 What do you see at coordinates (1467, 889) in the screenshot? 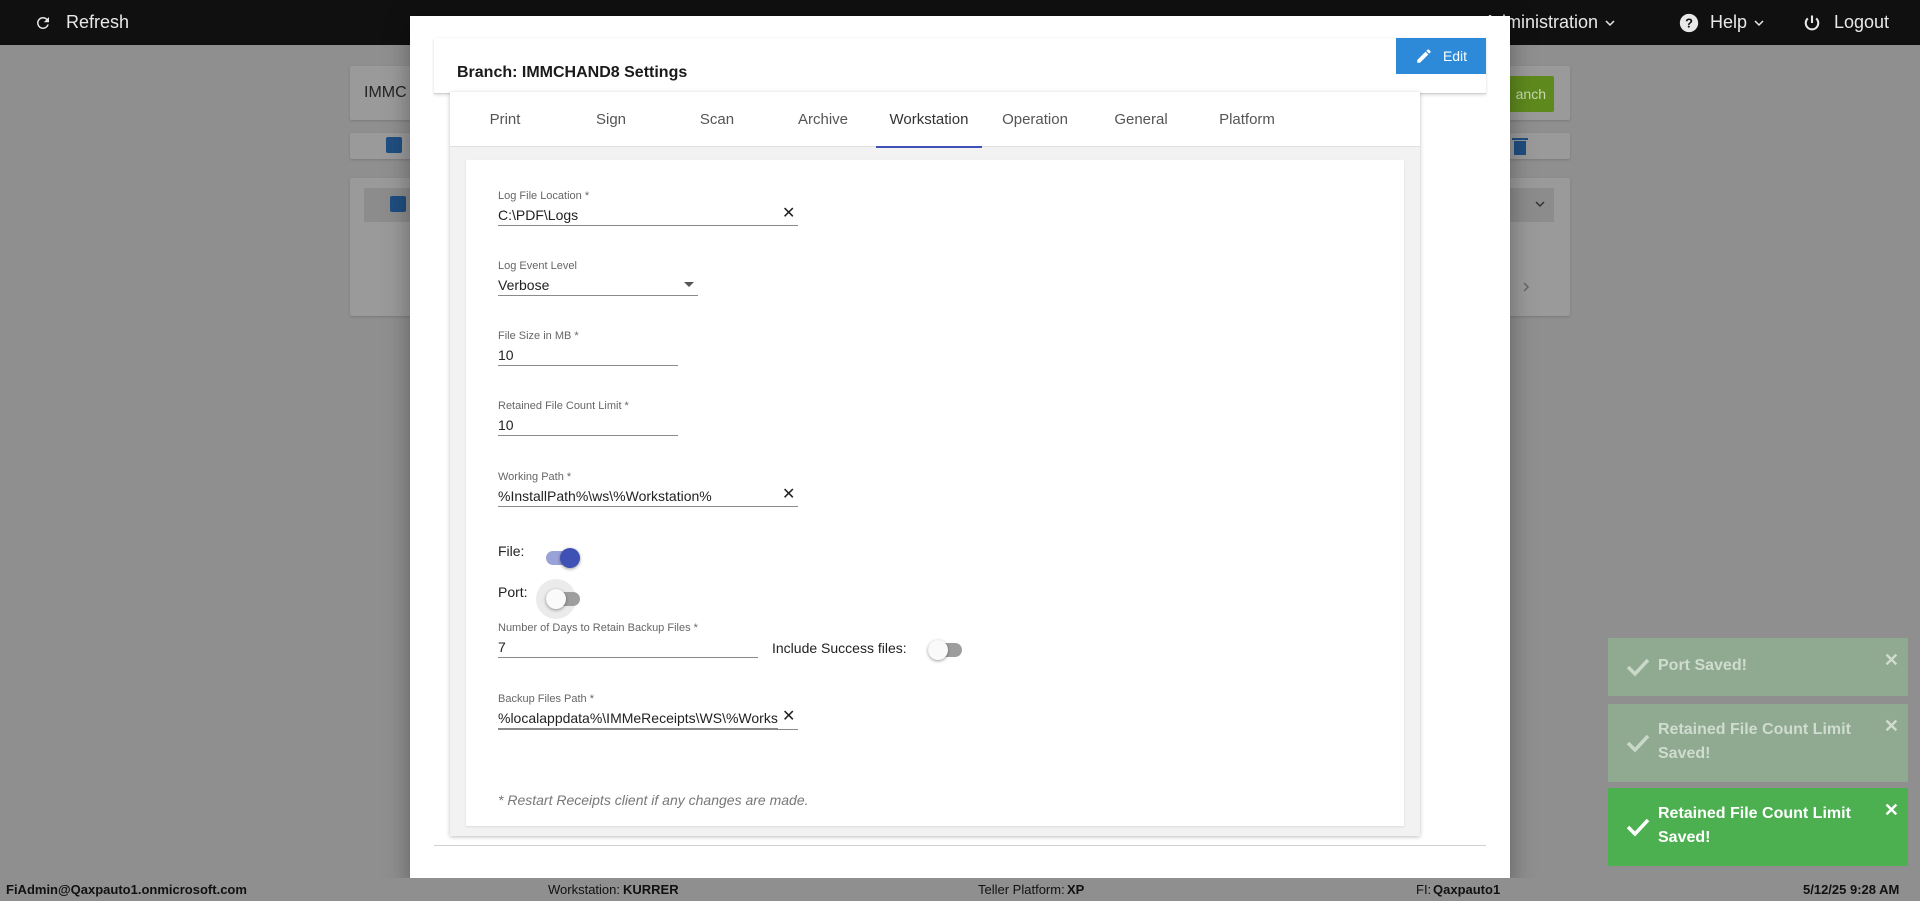
I see `status-fi-value: Qaxpauto1` at bounding box center [1467, 889].